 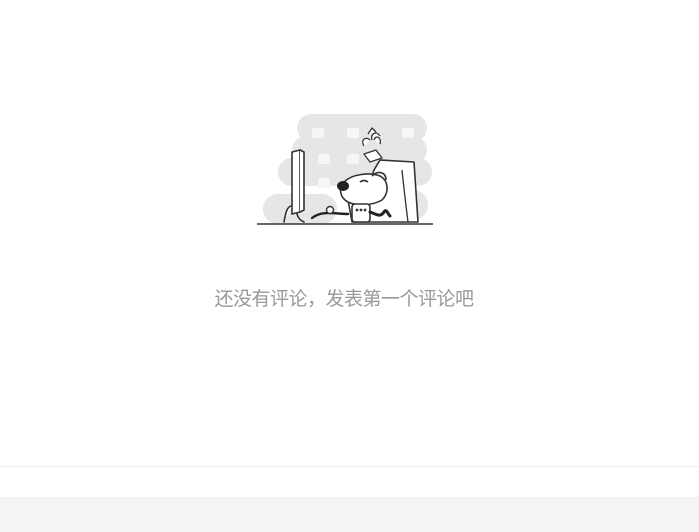 I want to click on section-divider, so click(x=349, y=466).